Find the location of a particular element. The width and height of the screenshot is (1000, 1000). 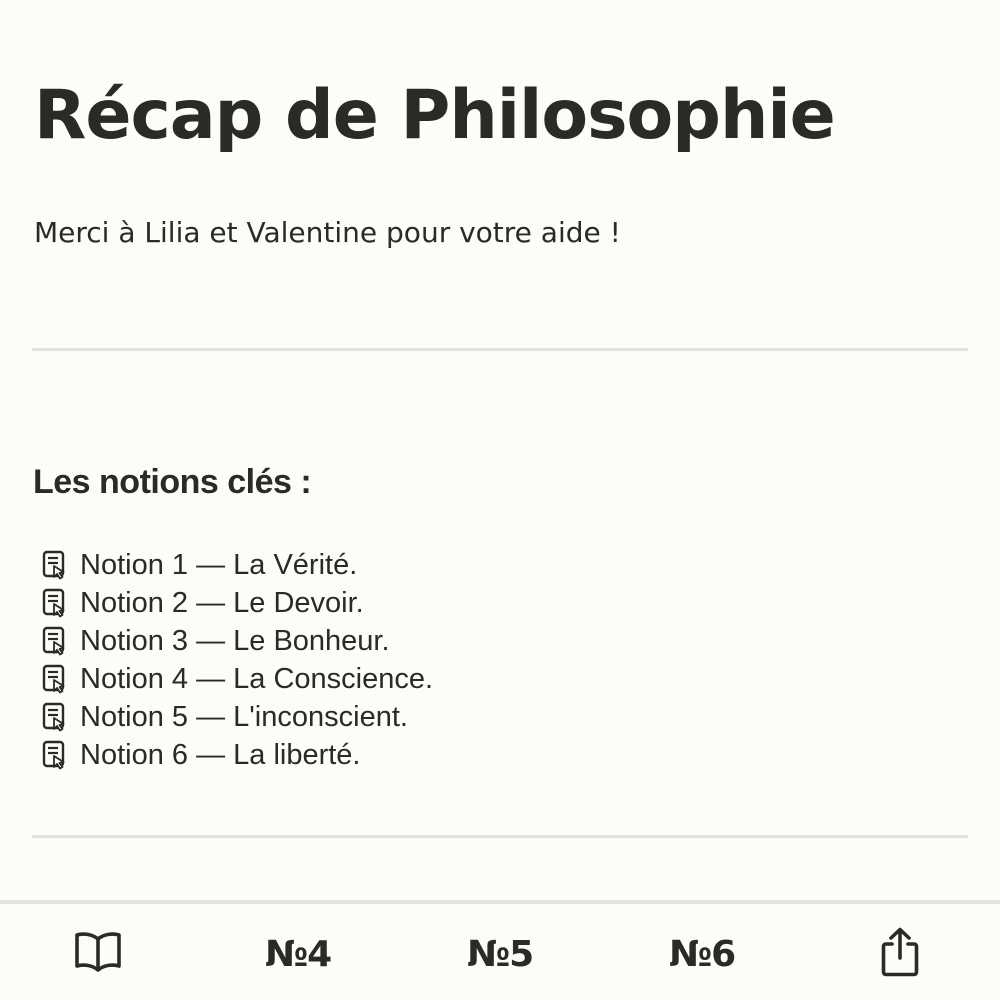

nav-item-label: №4 is located at coordinates (298, 954).